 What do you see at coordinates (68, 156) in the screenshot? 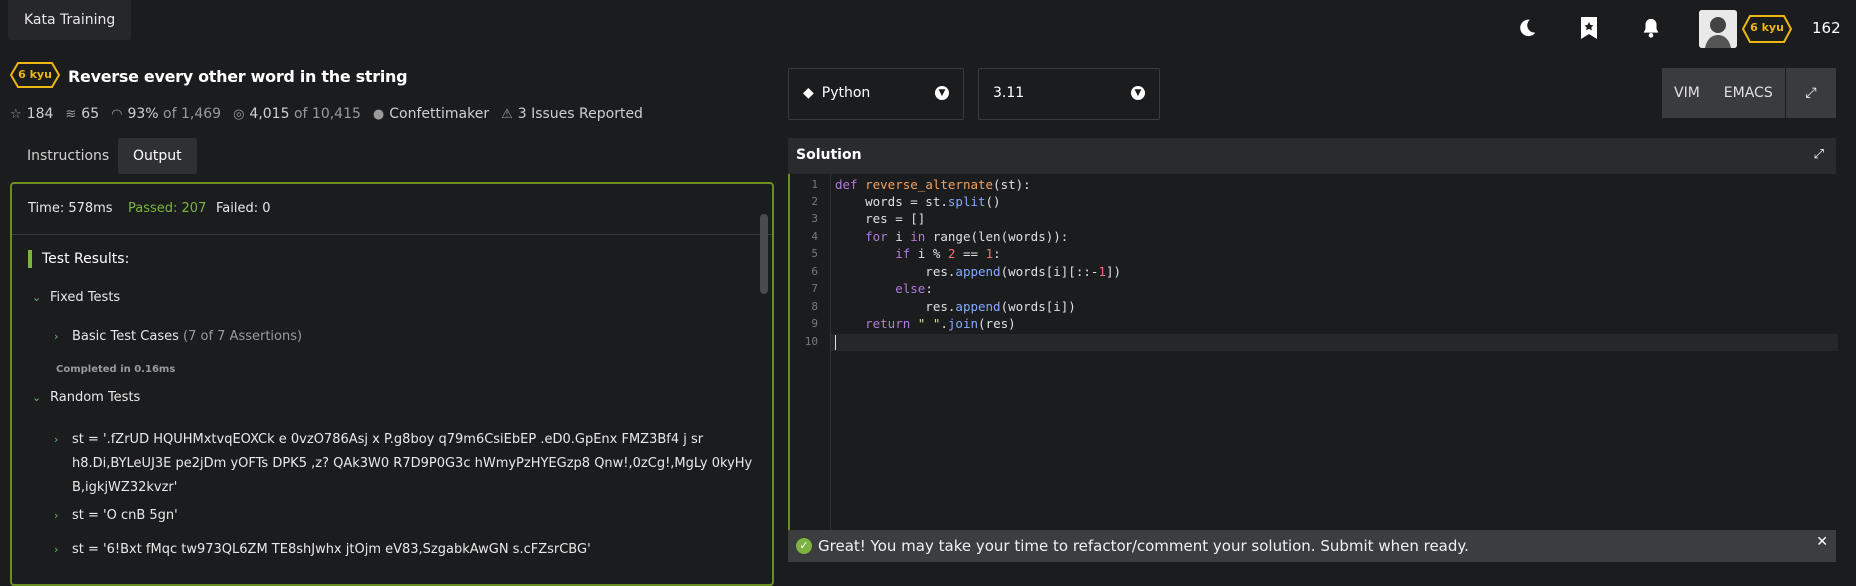
I see `tab-instructions: Instructions` at bounding box center [68, 156].